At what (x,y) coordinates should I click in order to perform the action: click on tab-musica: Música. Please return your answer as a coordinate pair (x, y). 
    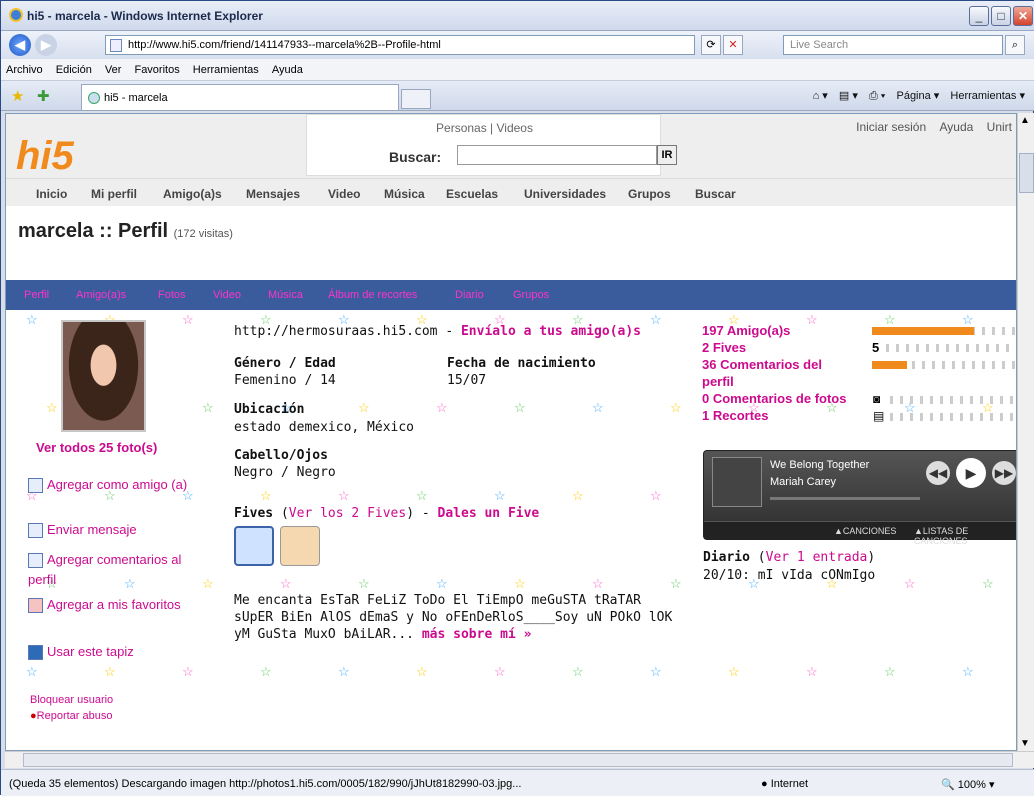
    Looking at the image, I should click on (285, 295).